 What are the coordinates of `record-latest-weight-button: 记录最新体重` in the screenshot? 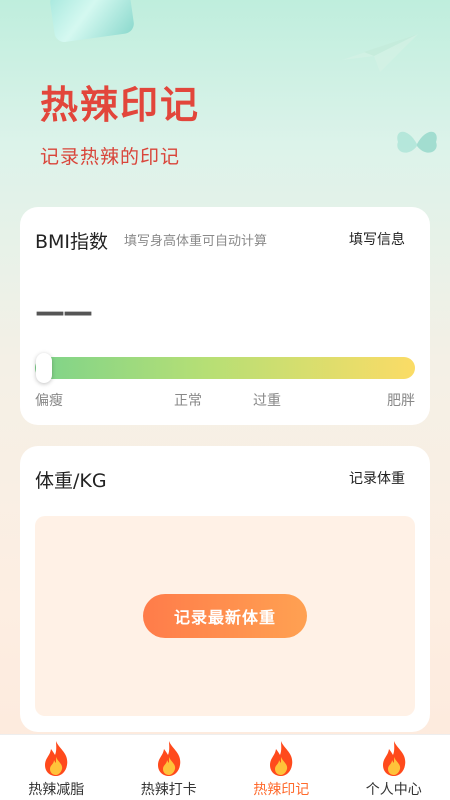 It's located at (225, 616).